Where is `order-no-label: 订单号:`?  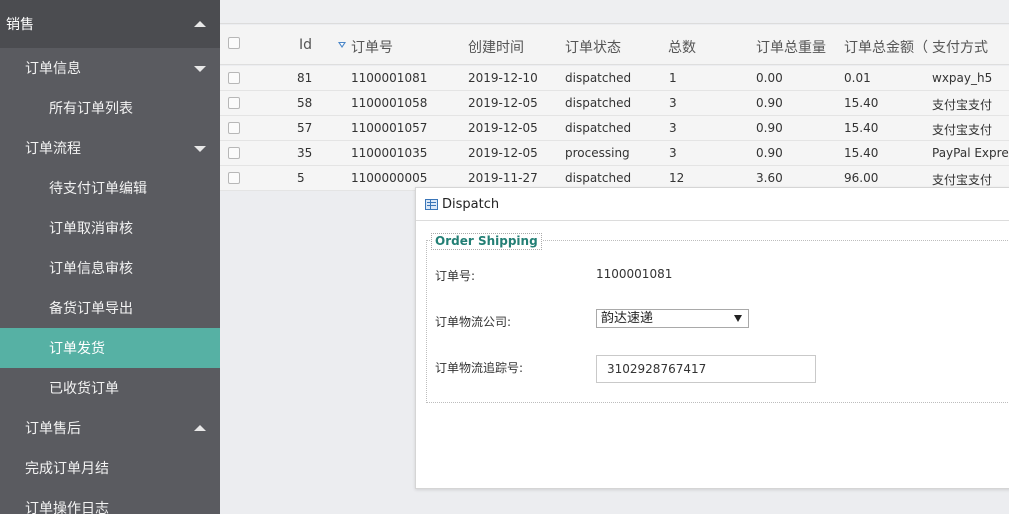
order-no-label: 订单号: is located at coordinates (455, 276).